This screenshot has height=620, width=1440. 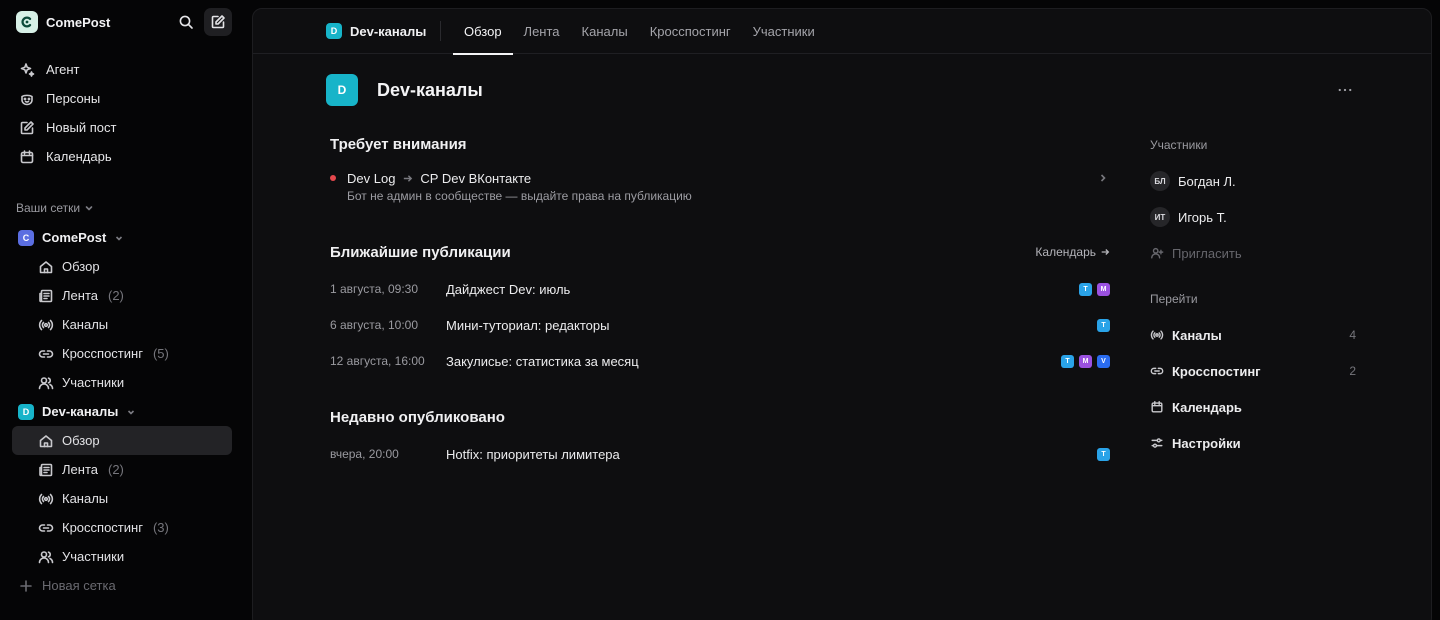 I want to click on publication-title: Hotfix: приоритеты лимитера, so click(x=533, y=454).